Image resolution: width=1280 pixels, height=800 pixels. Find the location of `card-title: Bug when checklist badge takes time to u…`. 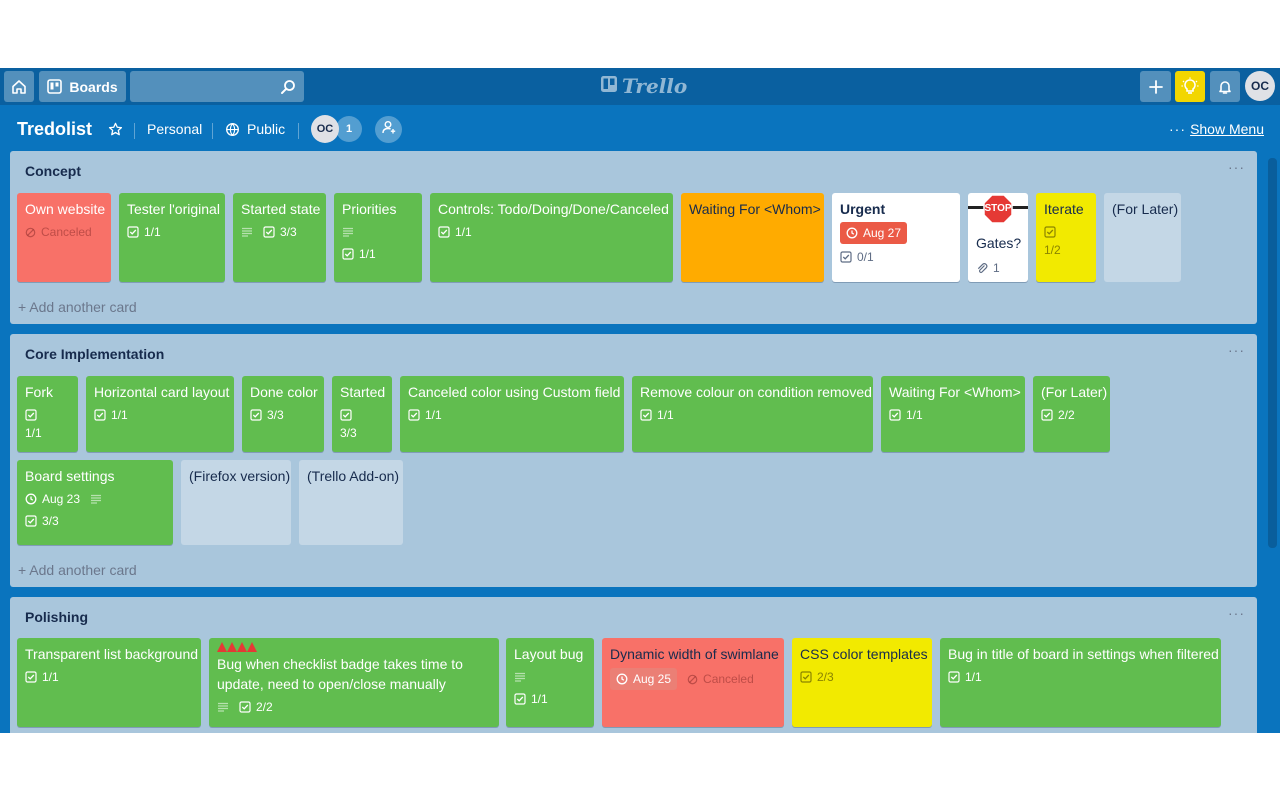

card-title: Bug when checklist badge takes time to u… is located at coordinates (340, 674).